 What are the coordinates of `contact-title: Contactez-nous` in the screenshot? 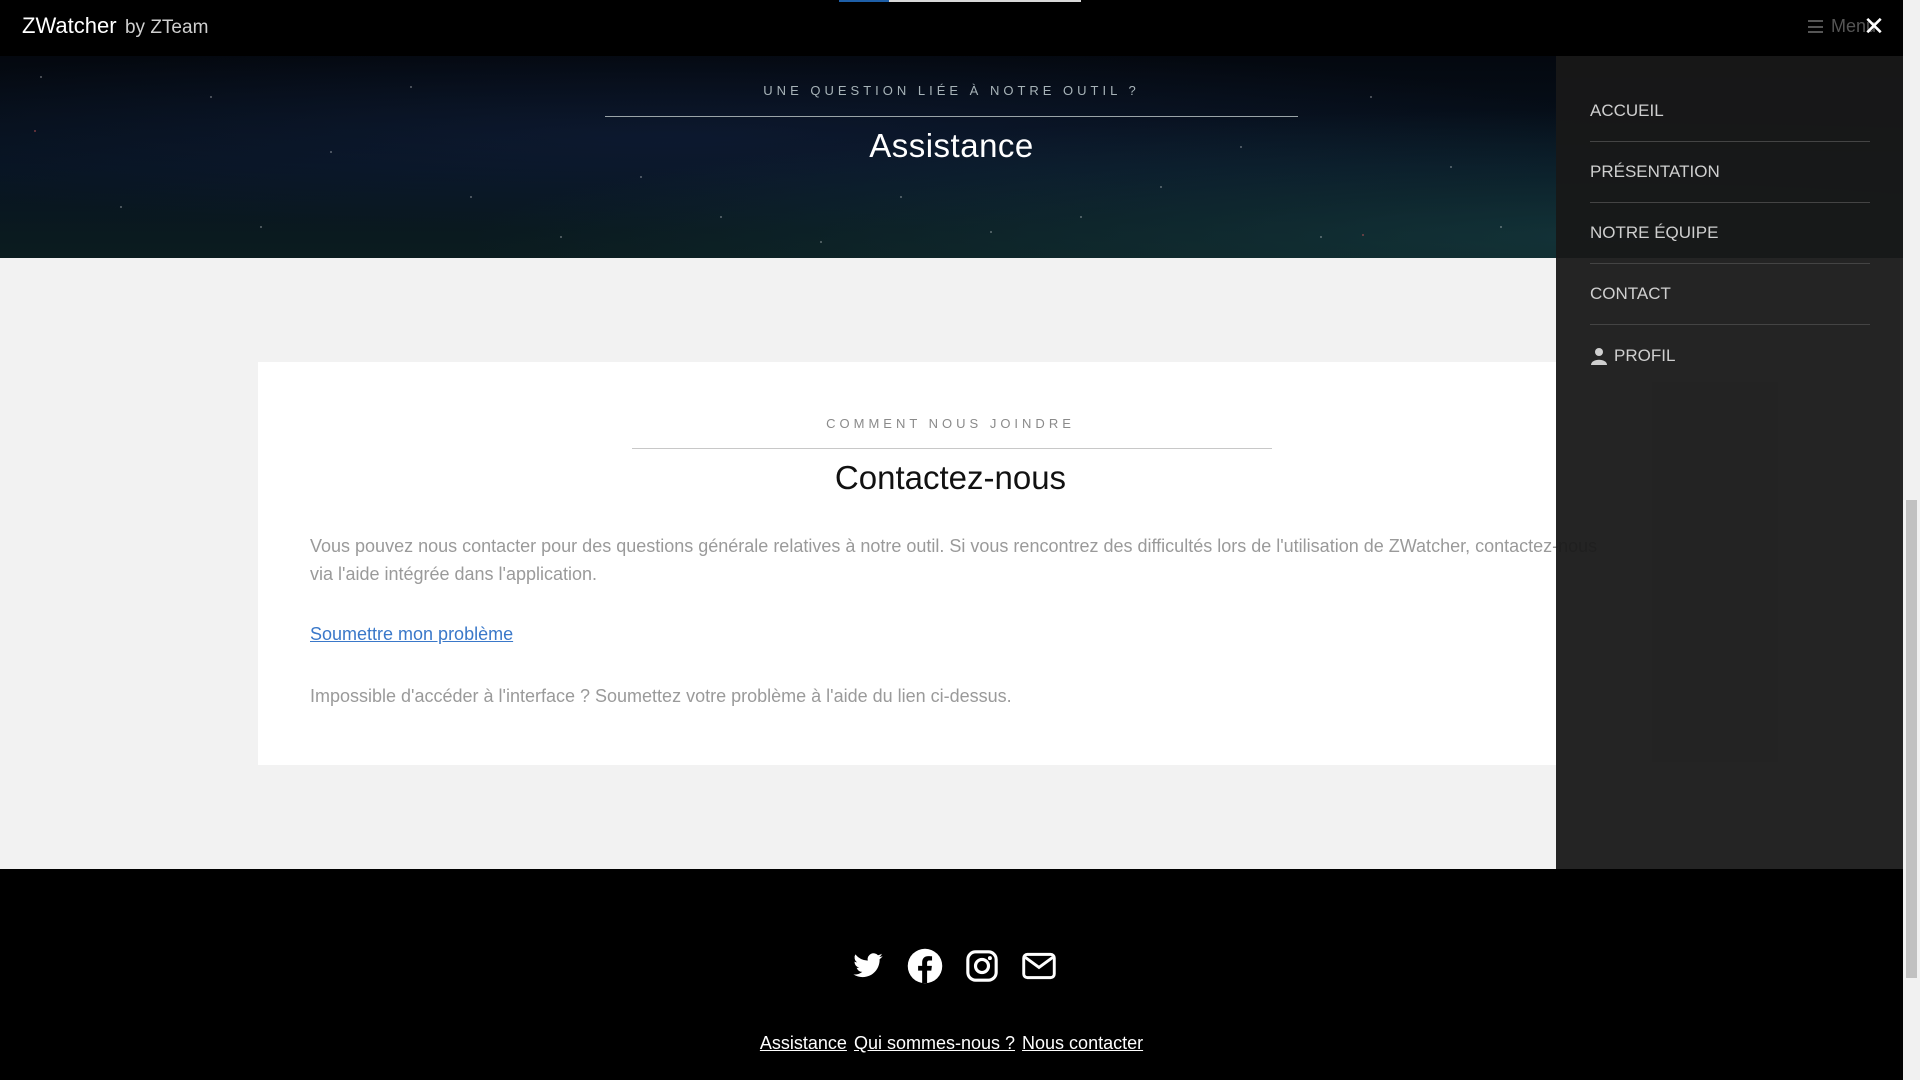 It's located at (950, 477).